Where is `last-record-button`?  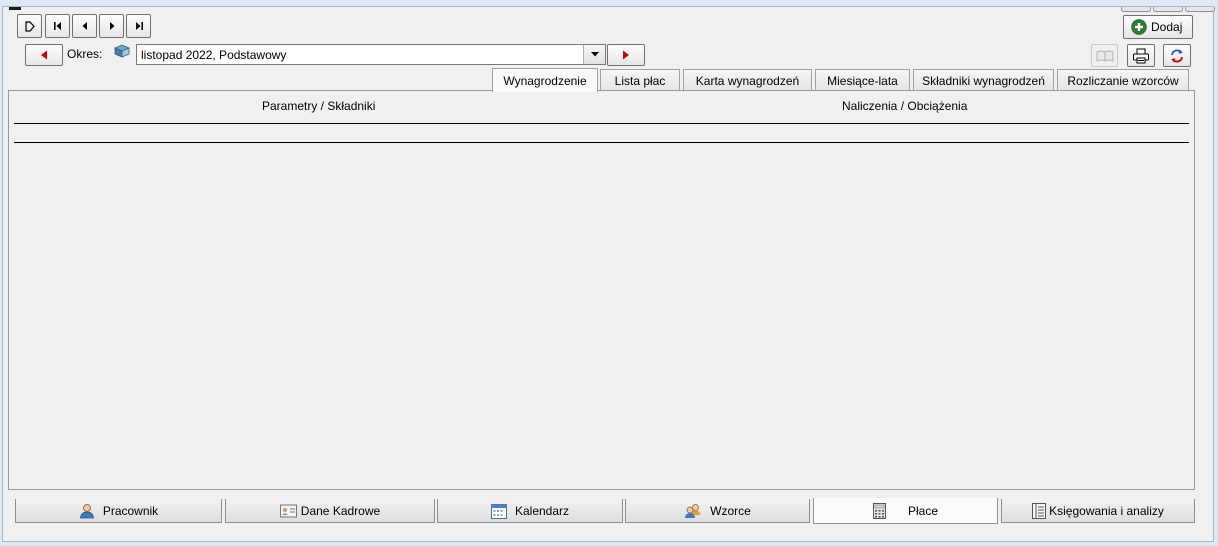
last-record-button is located at coordinates (138, 26).